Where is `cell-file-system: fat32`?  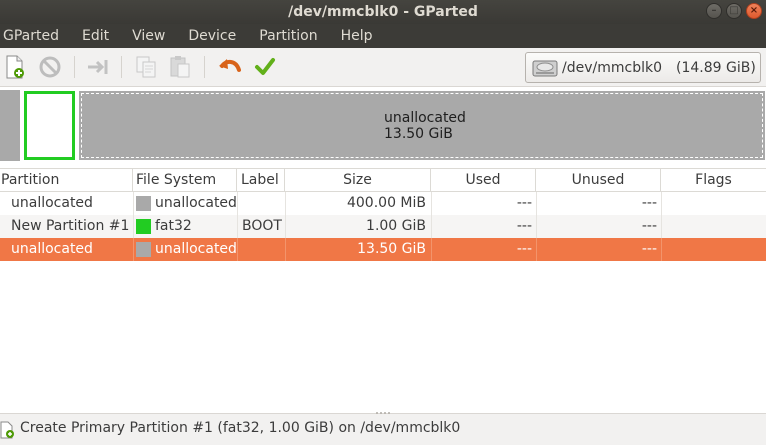 cell-file-system: fat32 is located at coordinates (173, 226).